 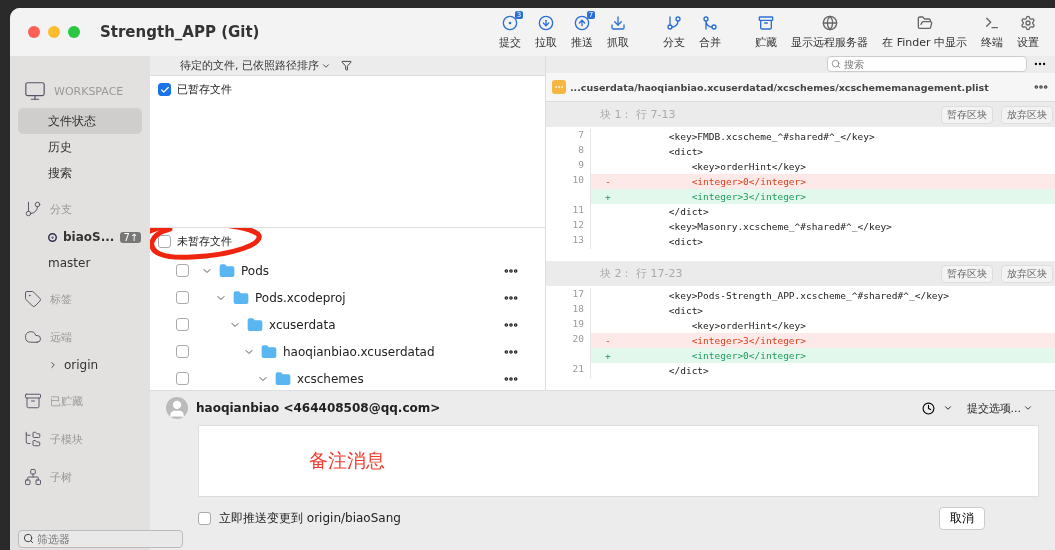 I want to click on toolbar-button: 终端, so click(x=992, y=32).